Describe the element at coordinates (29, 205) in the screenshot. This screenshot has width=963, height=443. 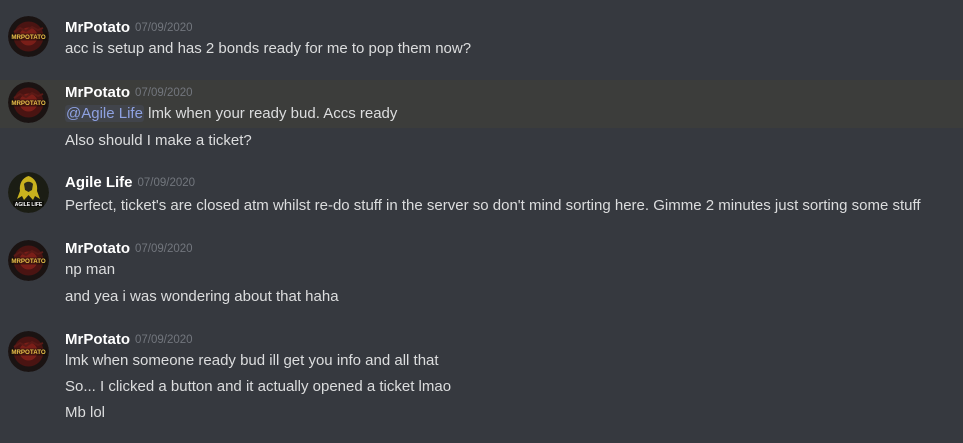
I see `svg-text: AGILE LIFE` at that location.